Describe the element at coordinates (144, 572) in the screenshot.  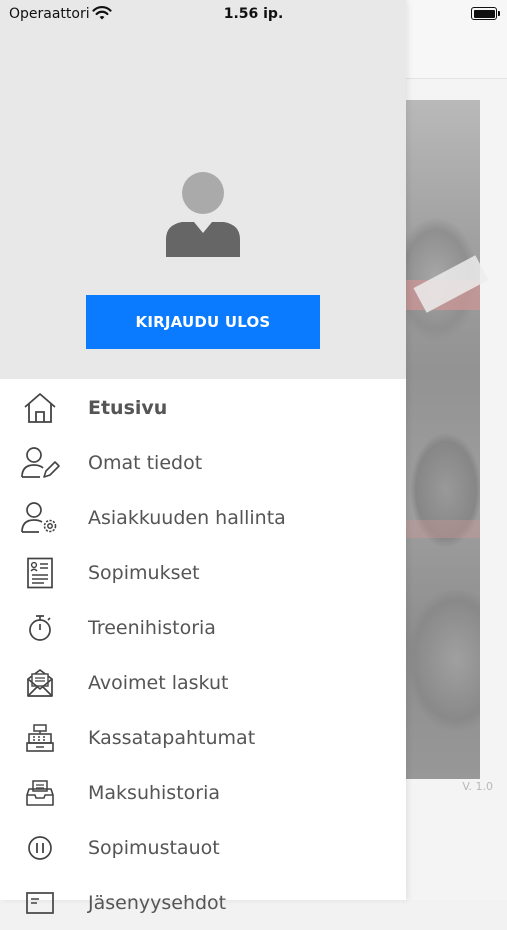
I see `menu-item-label: Sopimukset` at that location.